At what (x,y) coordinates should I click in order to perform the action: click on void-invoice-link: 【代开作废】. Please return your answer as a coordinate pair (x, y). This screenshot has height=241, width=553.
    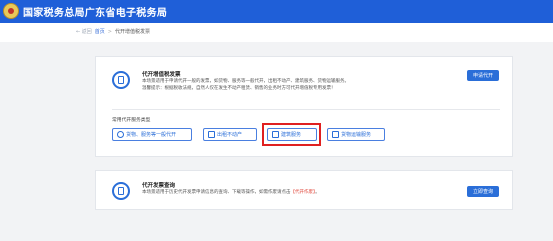
    Looking at the image, I should click on (303, 192).